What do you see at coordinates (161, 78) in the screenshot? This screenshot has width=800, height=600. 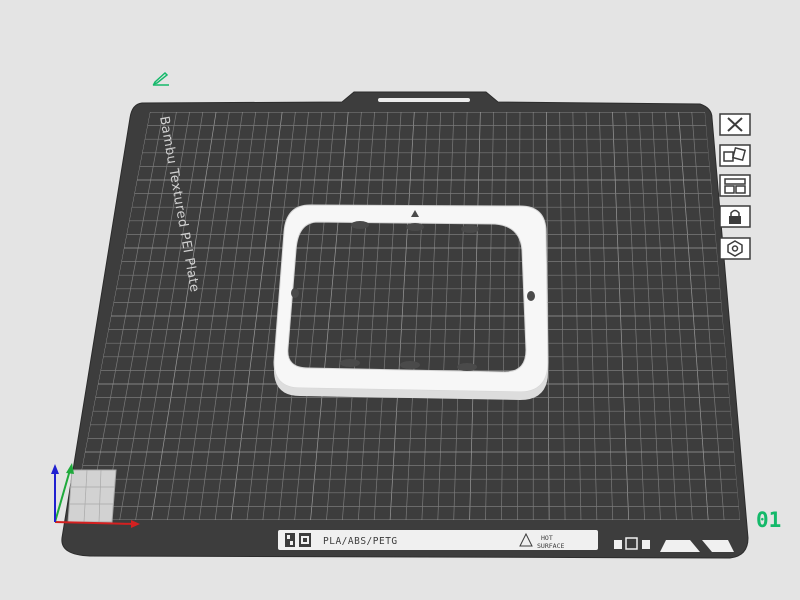 I see `edit-plate-name-icon` at bounding box center [161, 78].